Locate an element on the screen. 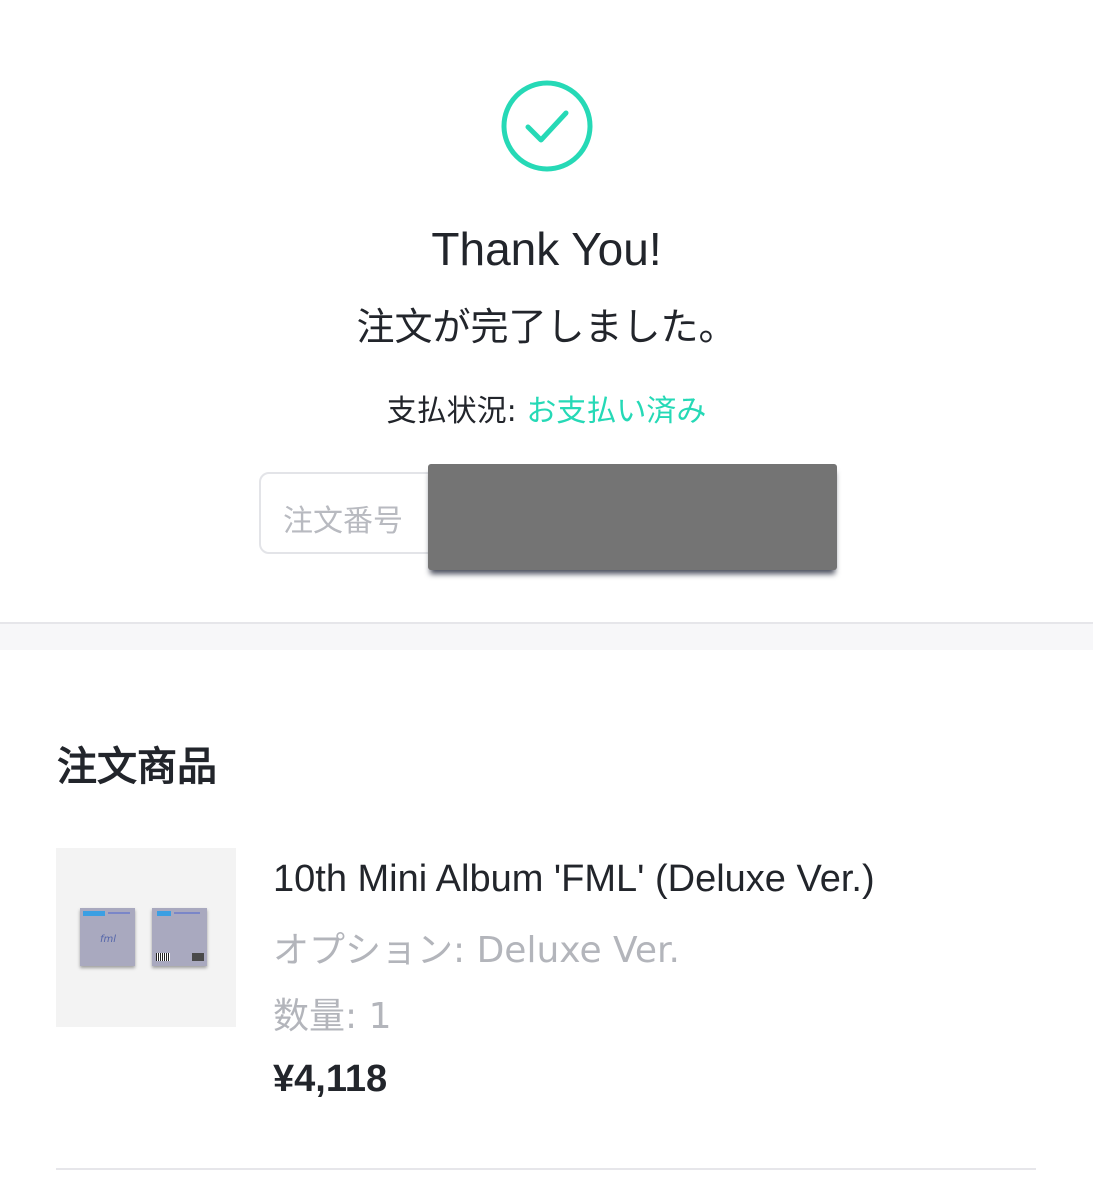 This screenshot has width=1093, height=1200. product-name: 10th Mini Album 'FML' (Deluxe Ver.) is located at coordinates (574, 879).